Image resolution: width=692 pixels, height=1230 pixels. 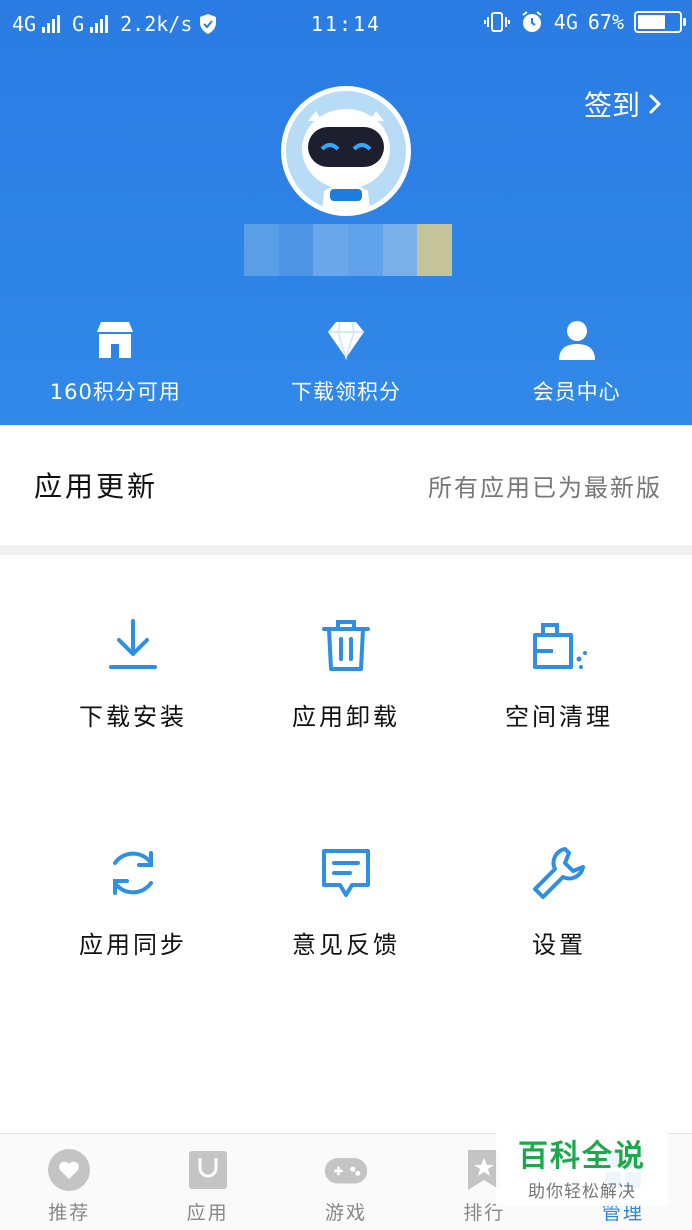 What do you see at coordinates (207, 1170) in the screenshot?
I see `bag-icon` at bounding box center [207, 1170].